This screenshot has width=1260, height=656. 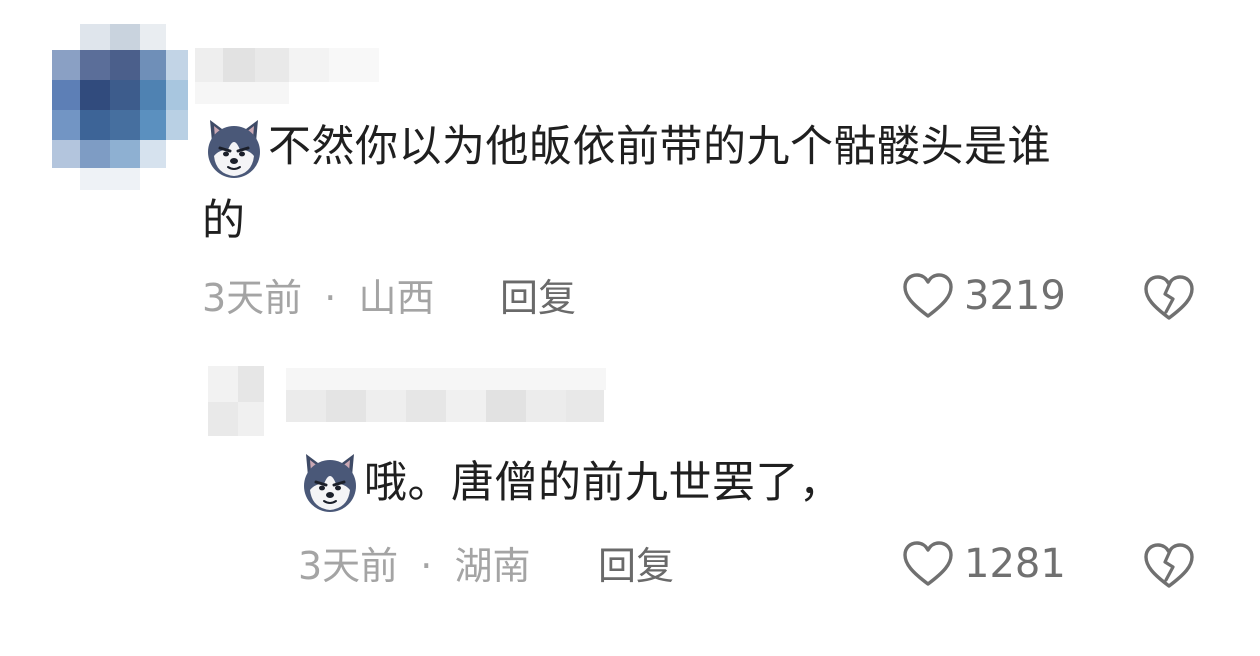 I want to click on comment-text: 哦。唐僧的前九世罢了，, so click(x=603, y=483).